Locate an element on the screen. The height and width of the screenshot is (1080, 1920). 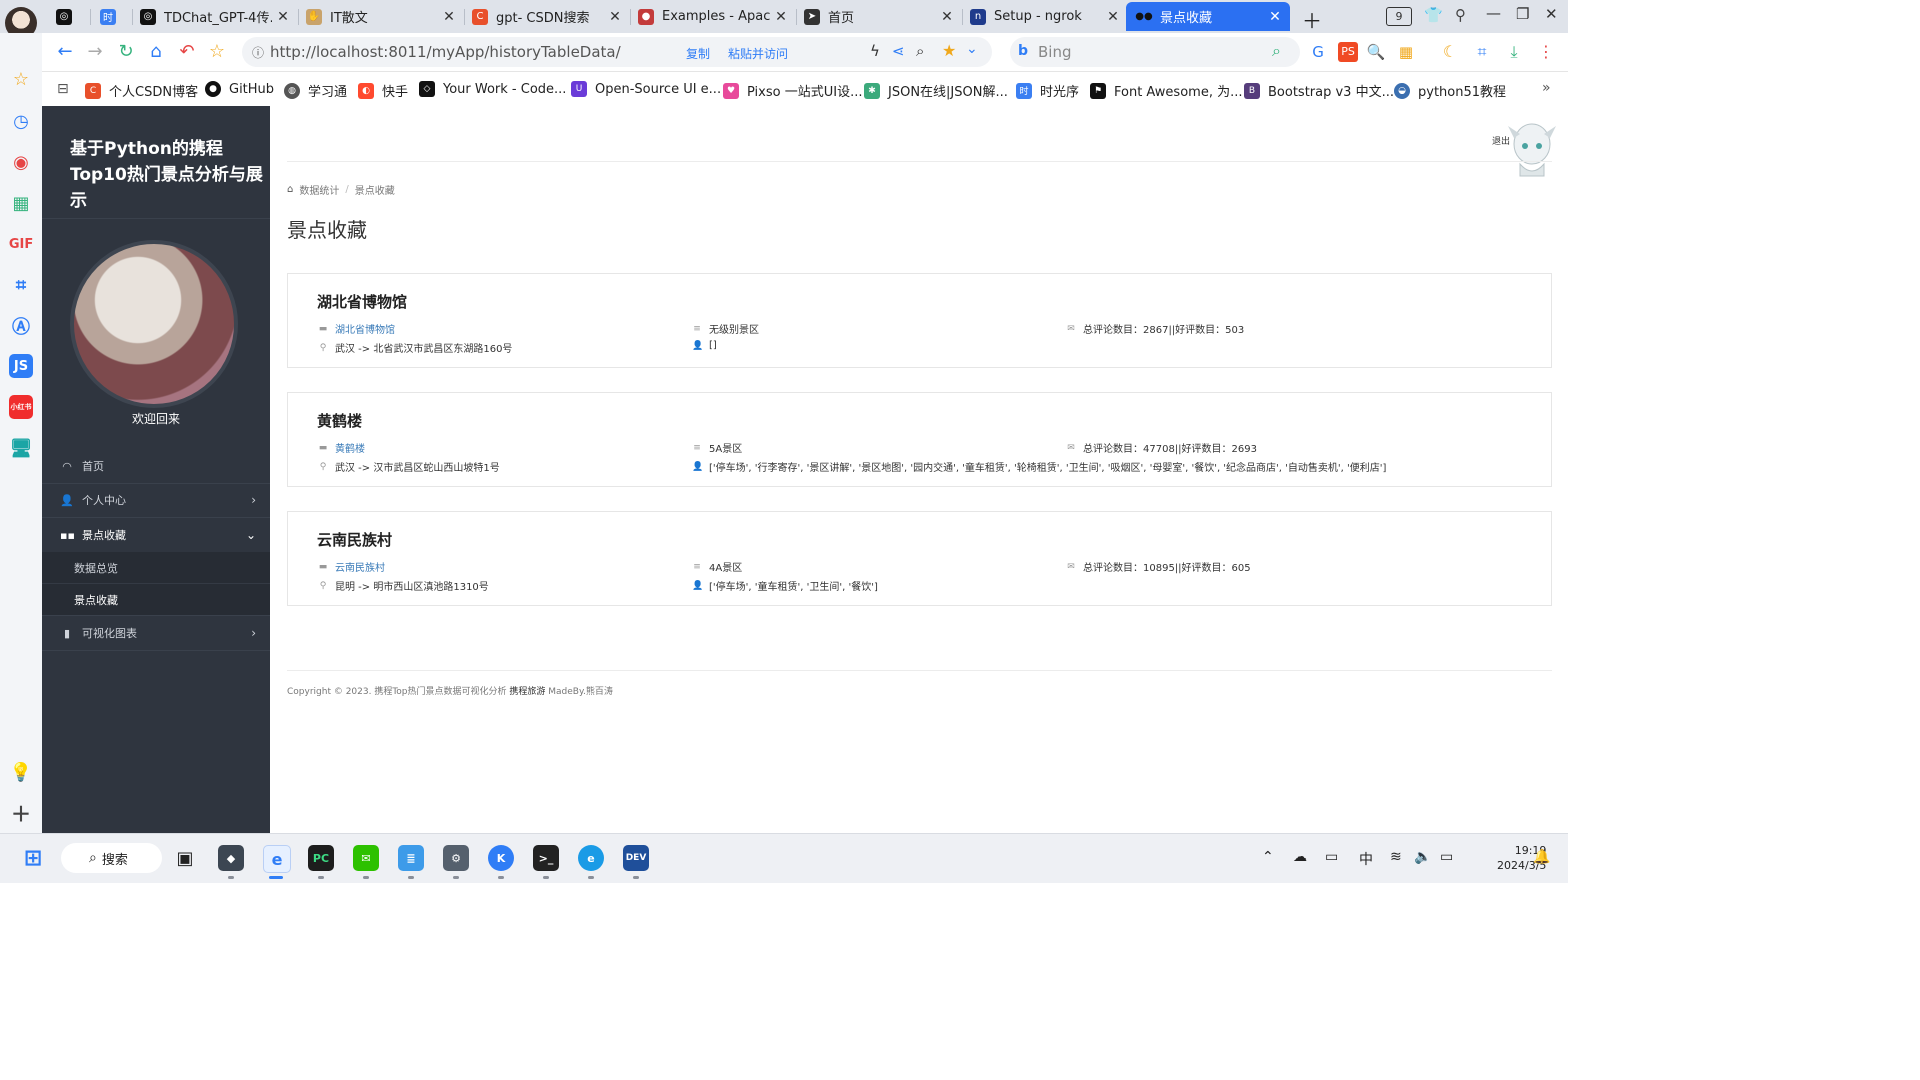
vscode-icon: JS is located at coordinates (21, 366).